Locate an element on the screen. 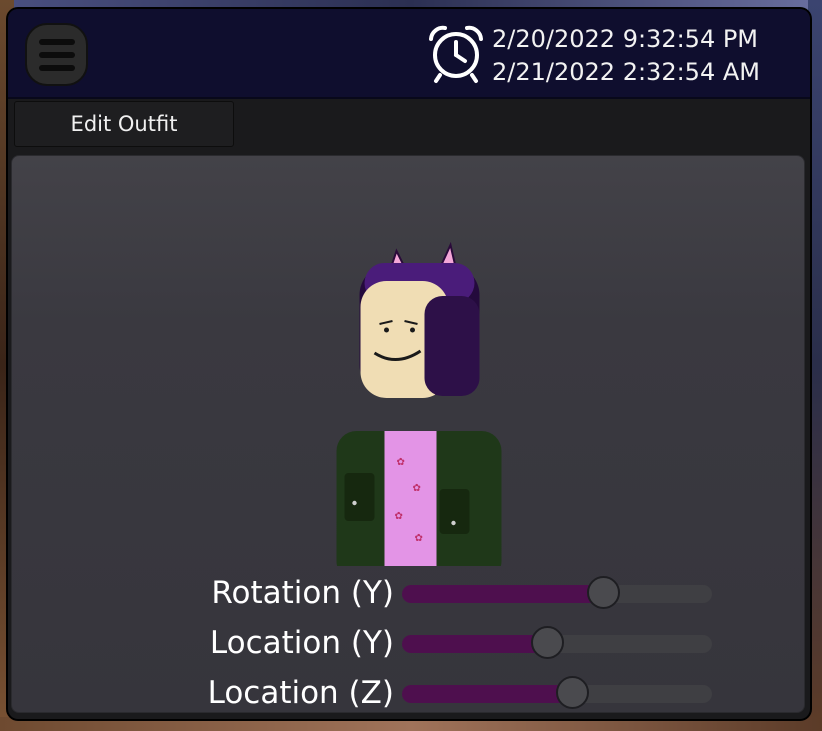 The image size is (822, 731). location-y-label: Location (Y) is located at coordinates (301, 643).